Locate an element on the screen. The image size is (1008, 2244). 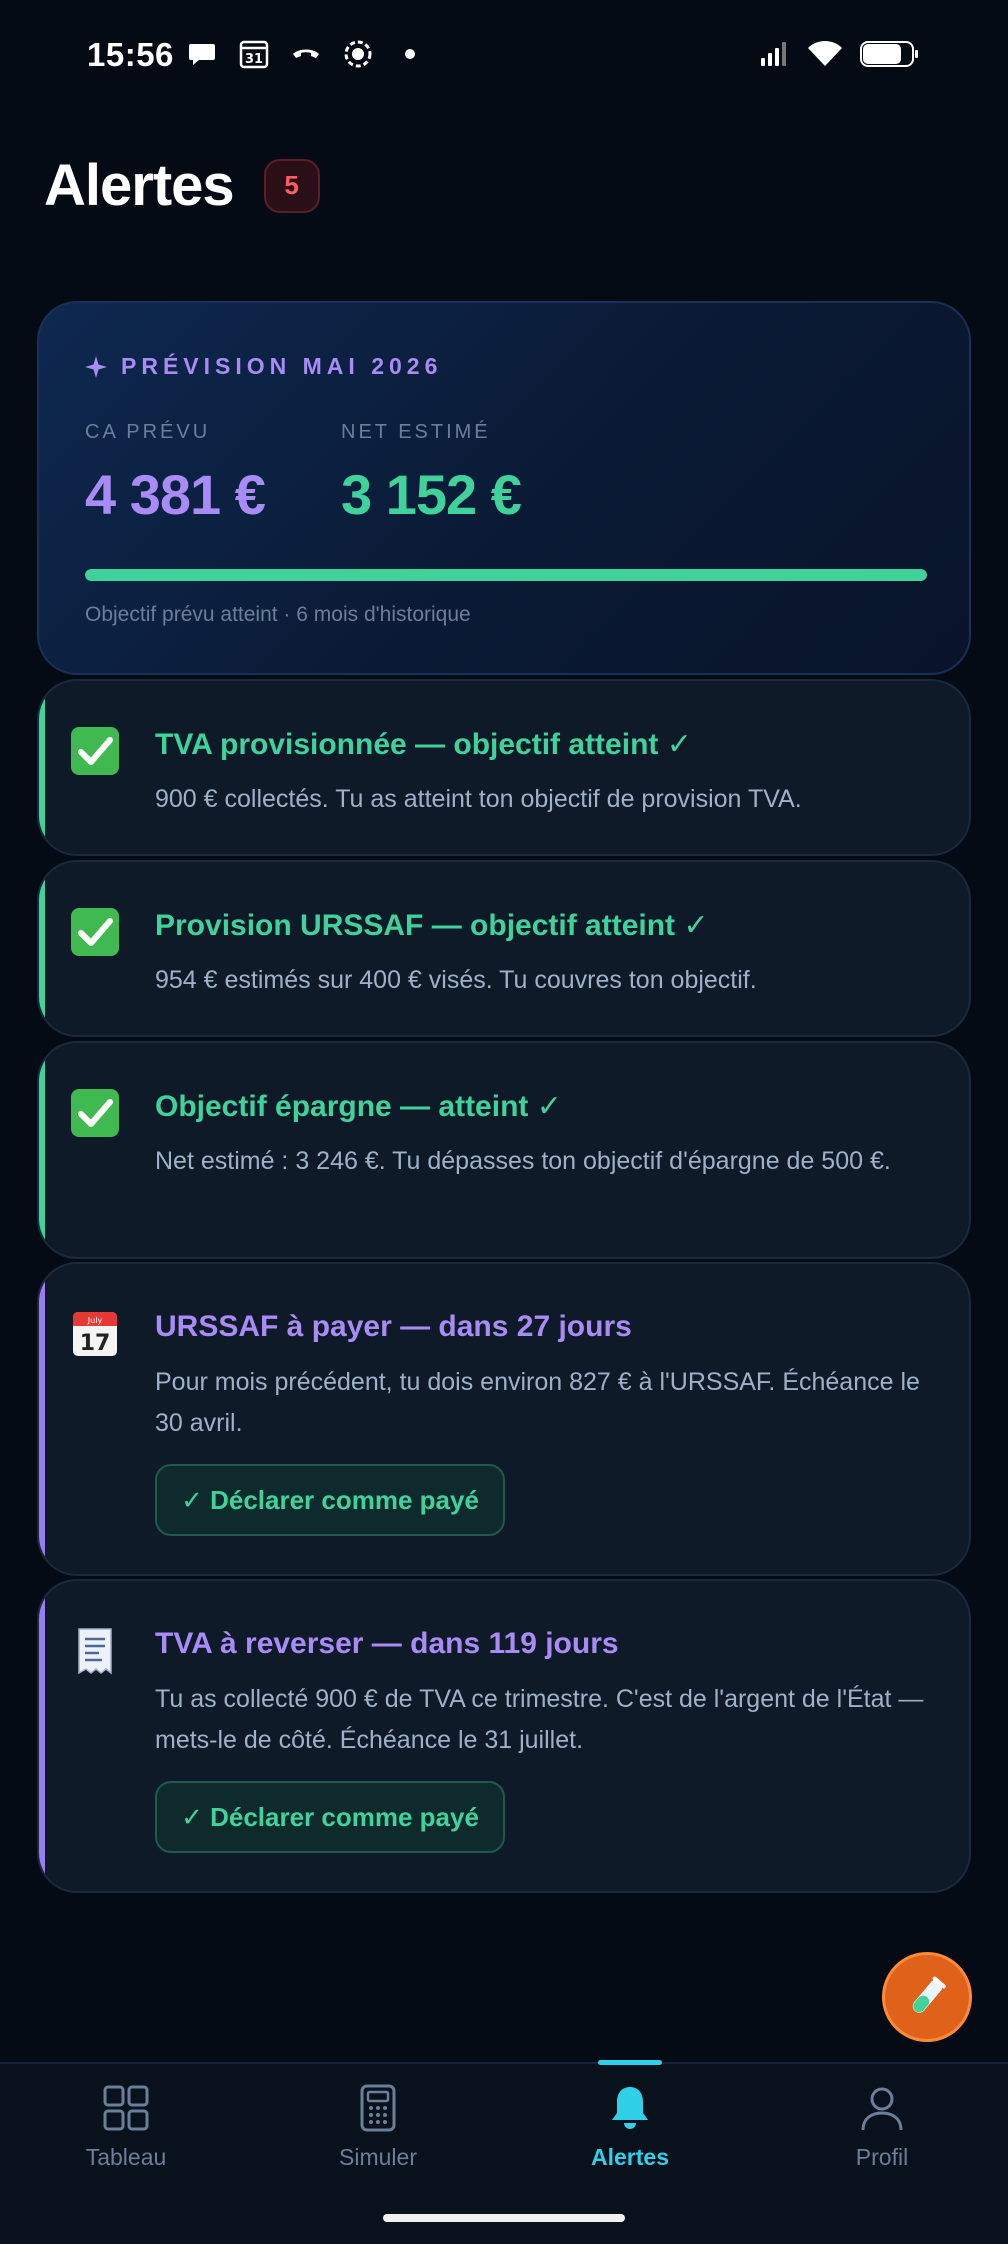
alert-title: Objectif épargne — atteint ✓ is located at coordinates (358, 1106).